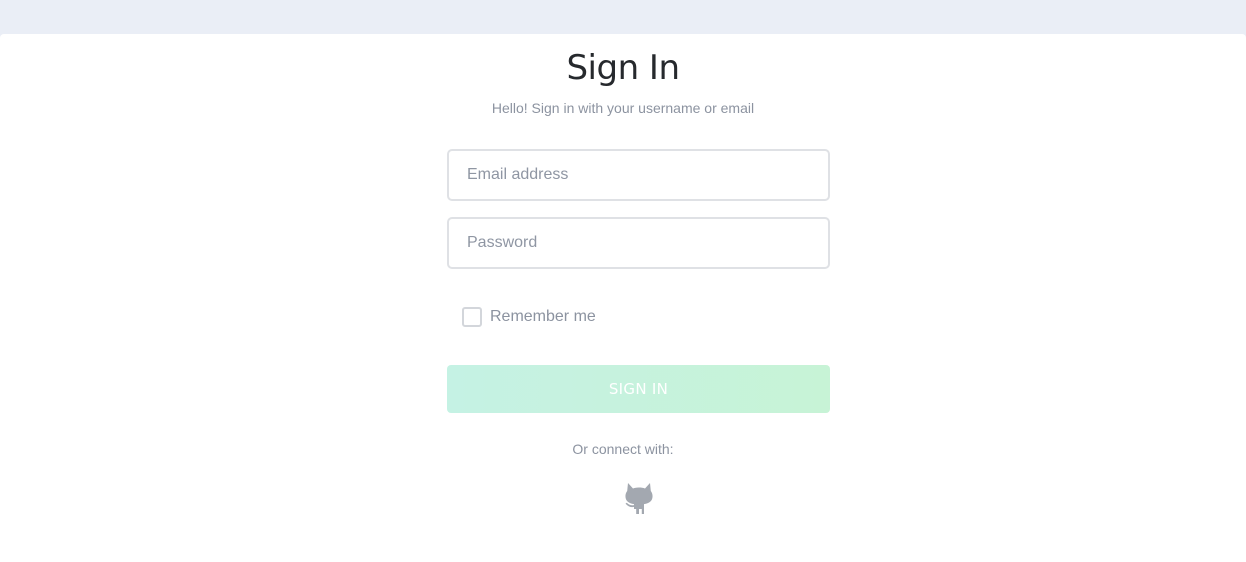  What do you see at coordinates (623, 449) in the screenshot?
I see `connect-with-label: Or connect with:` at bounding box center [623, 449].